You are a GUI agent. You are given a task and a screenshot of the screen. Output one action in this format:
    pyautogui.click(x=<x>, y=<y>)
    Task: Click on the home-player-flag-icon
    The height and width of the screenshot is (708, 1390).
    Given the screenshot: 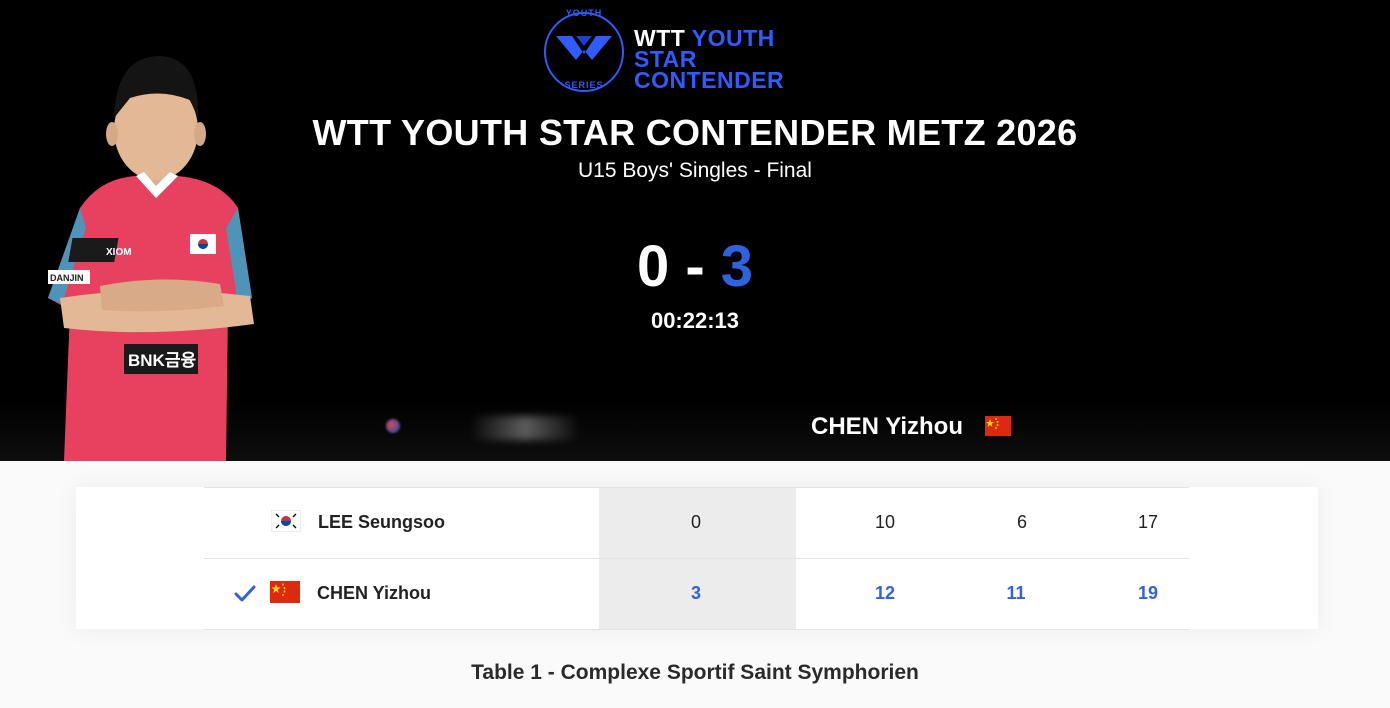 What is the action you would take?
    pyautogui.click(x=393, y=426)
    